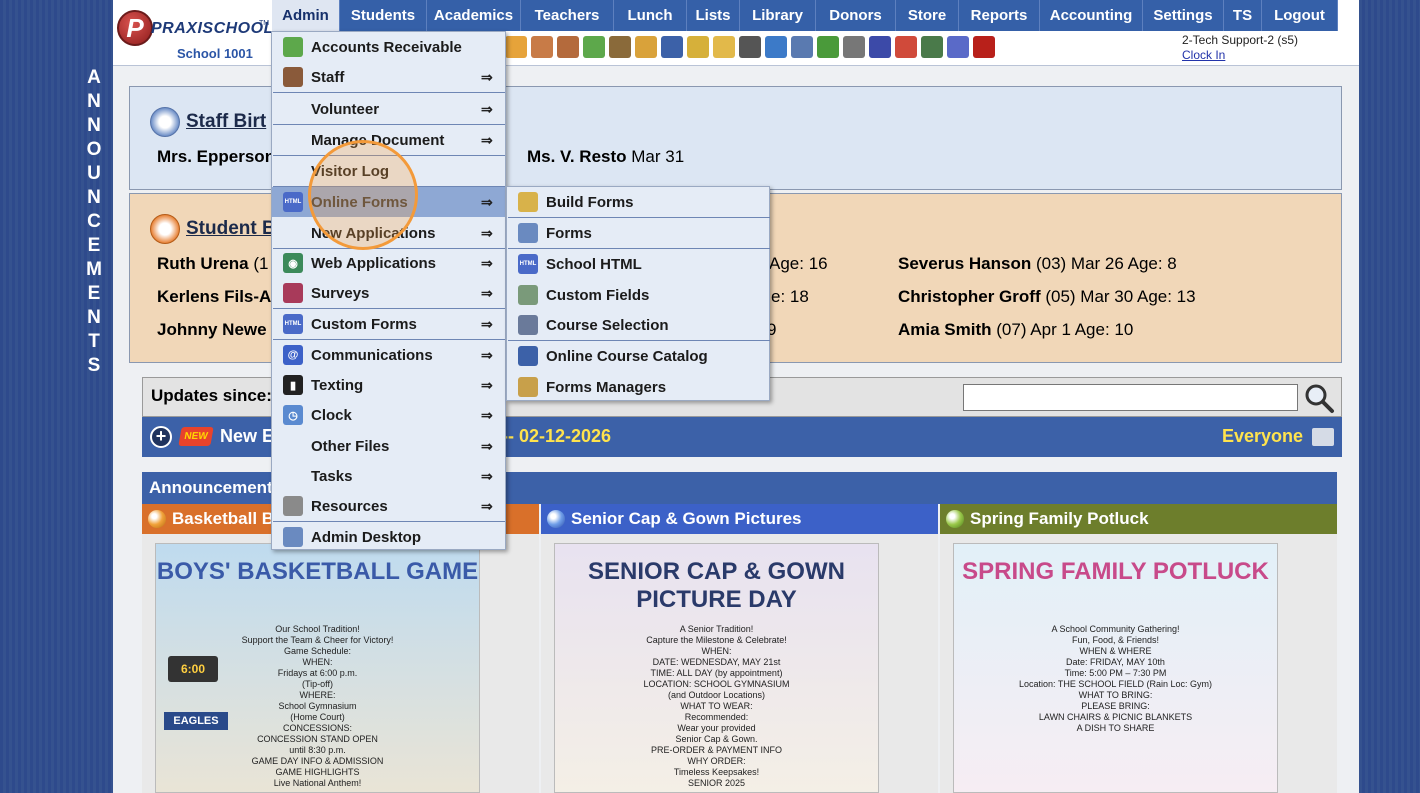  Describe the element at coordinates (906, 47) in the screenshot. I see `pdf-icon` at that location.